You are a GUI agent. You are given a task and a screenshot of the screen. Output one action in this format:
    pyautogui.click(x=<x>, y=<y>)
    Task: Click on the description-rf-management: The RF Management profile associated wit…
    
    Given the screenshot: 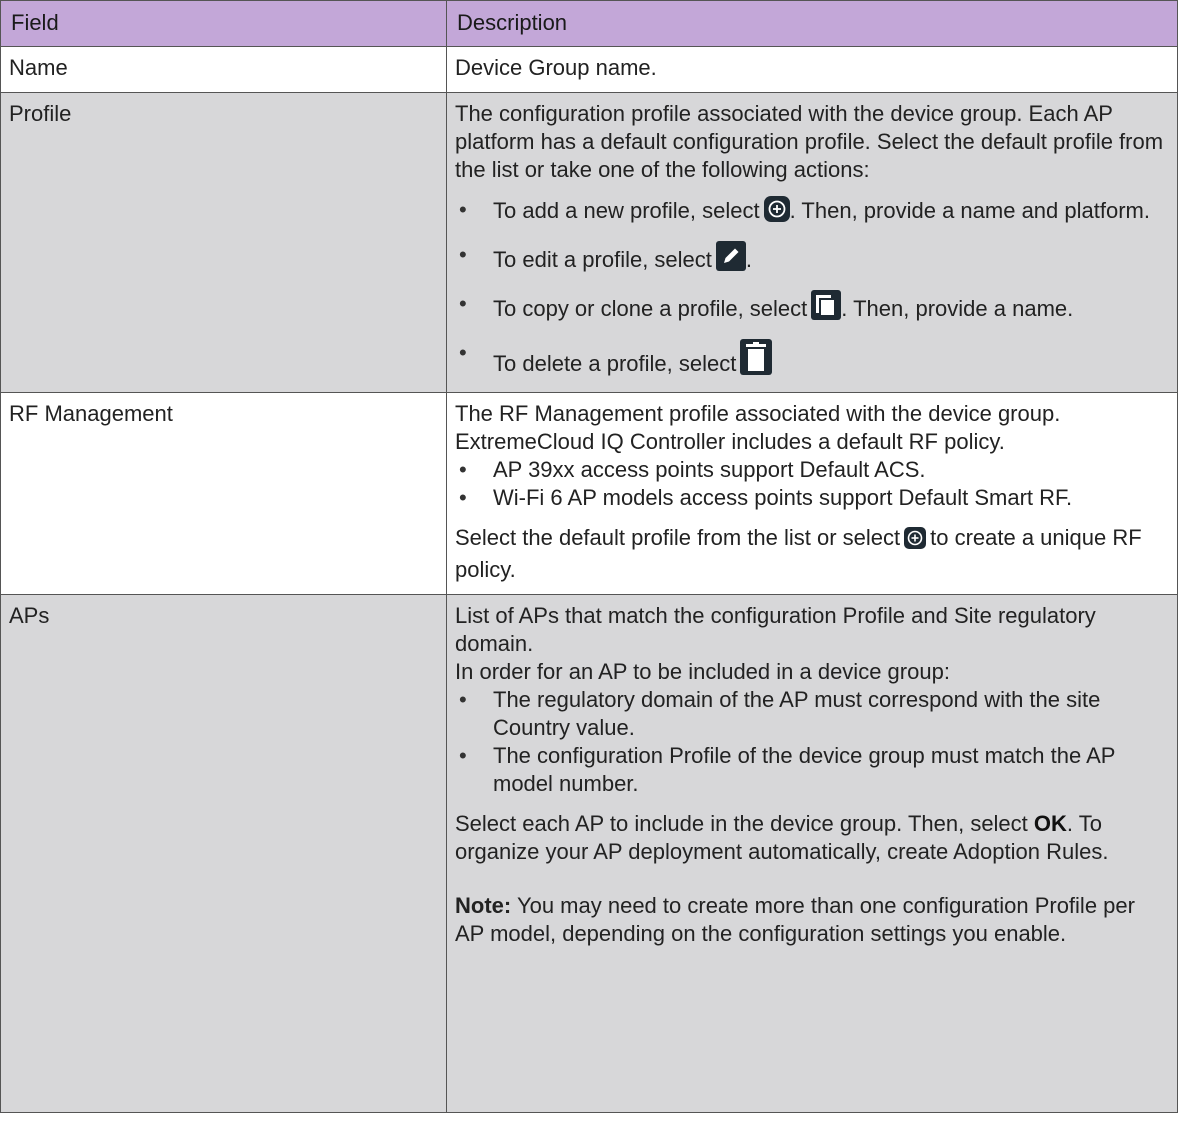 What is the action you would take?
    pyautogui.click(x=812, y=493)
    